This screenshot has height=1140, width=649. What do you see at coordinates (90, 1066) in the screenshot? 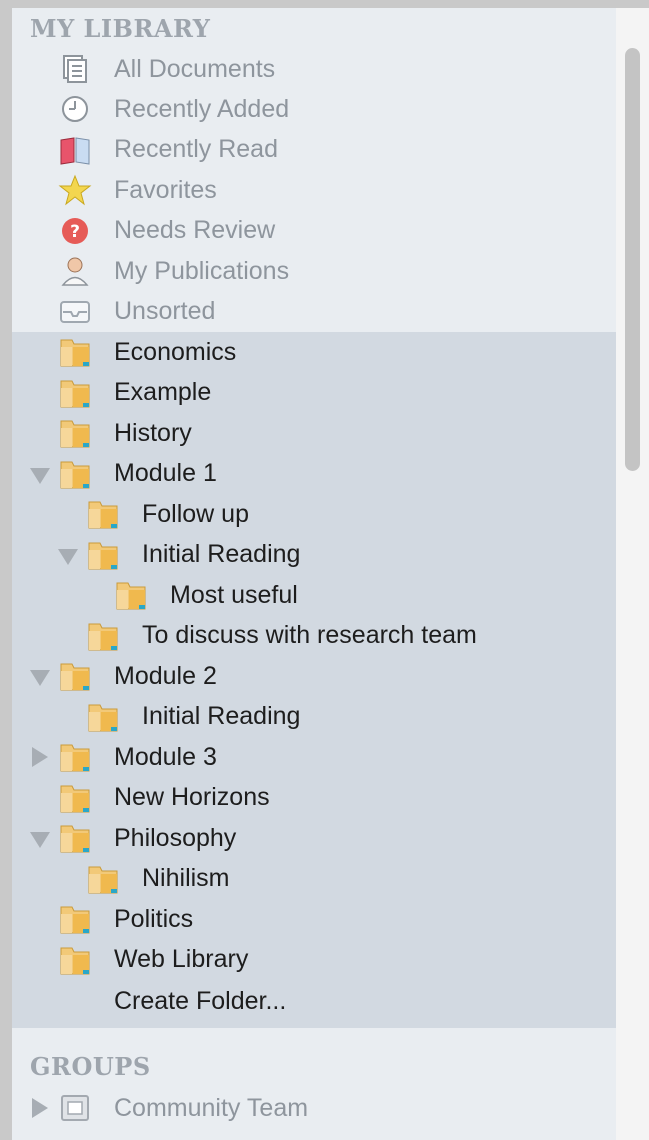
I see `groups-heading: GROUPS` at bounding box center [90, 1066].